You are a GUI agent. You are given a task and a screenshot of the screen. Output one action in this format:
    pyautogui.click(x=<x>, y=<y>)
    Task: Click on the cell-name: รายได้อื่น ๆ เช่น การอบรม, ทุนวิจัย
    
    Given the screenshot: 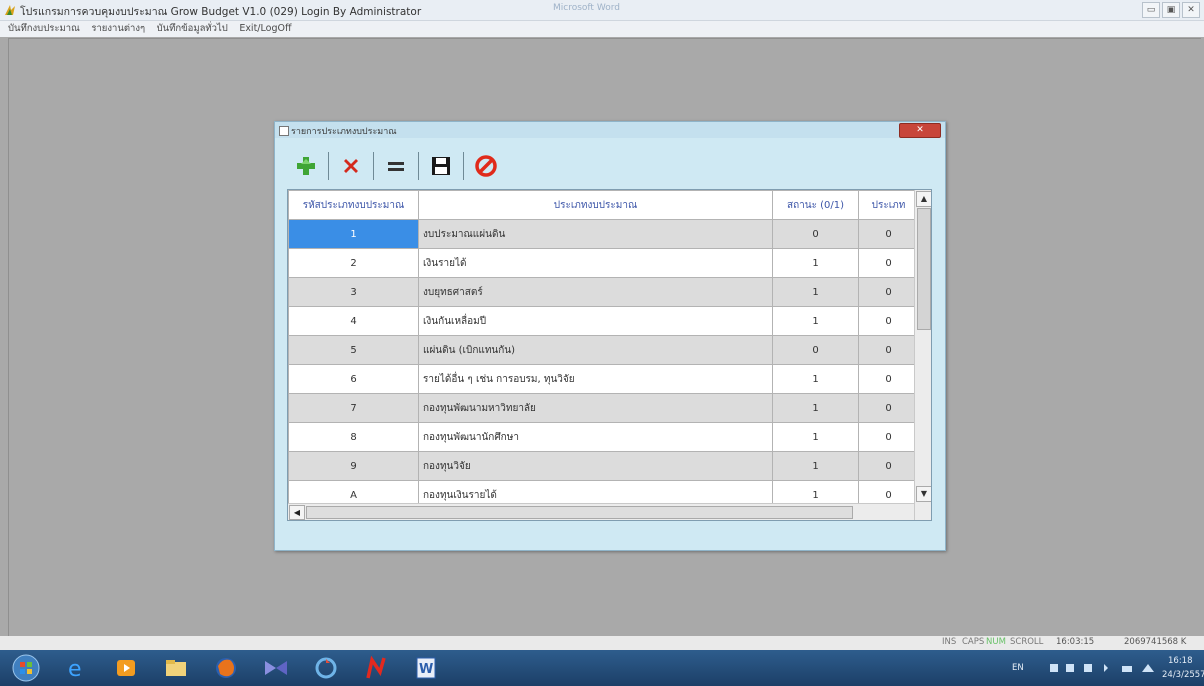 What is the action you would take?
    pyautogui.click(x=595, y=379)
    